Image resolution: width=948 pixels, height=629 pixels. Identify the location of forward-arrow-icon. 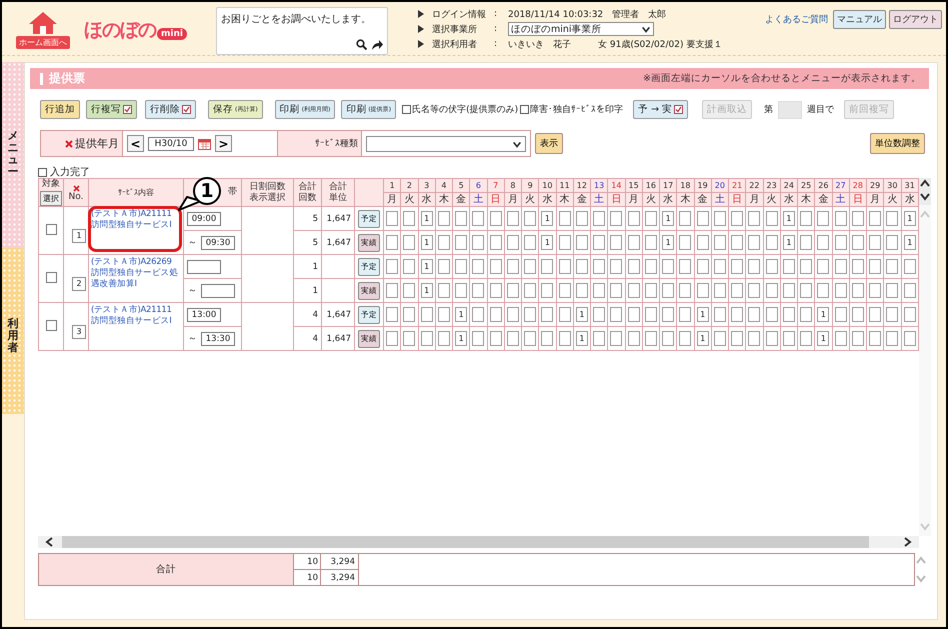
(377, 45).